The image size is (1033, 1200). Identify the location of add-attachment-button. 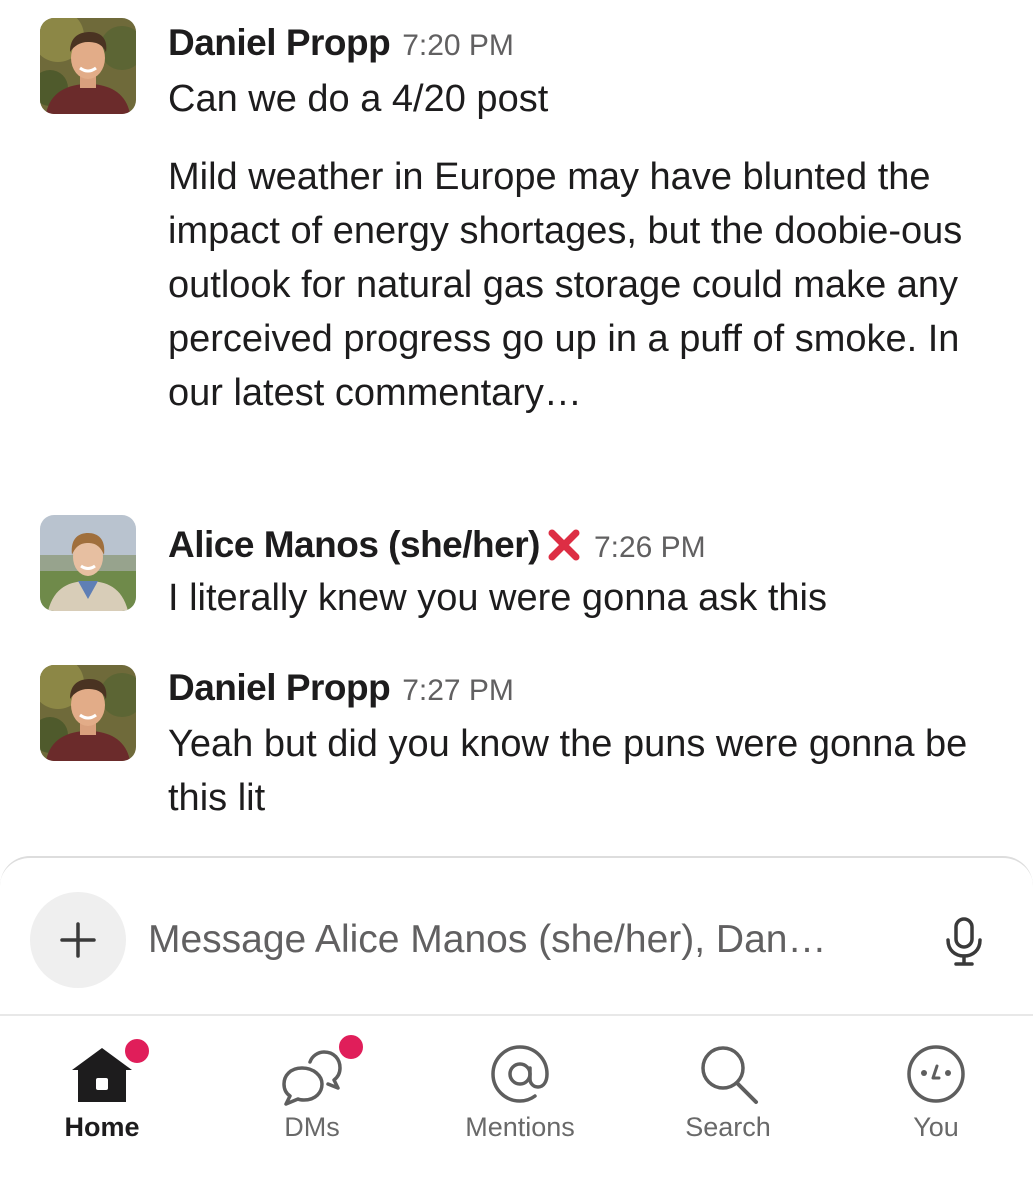
(78, 940).